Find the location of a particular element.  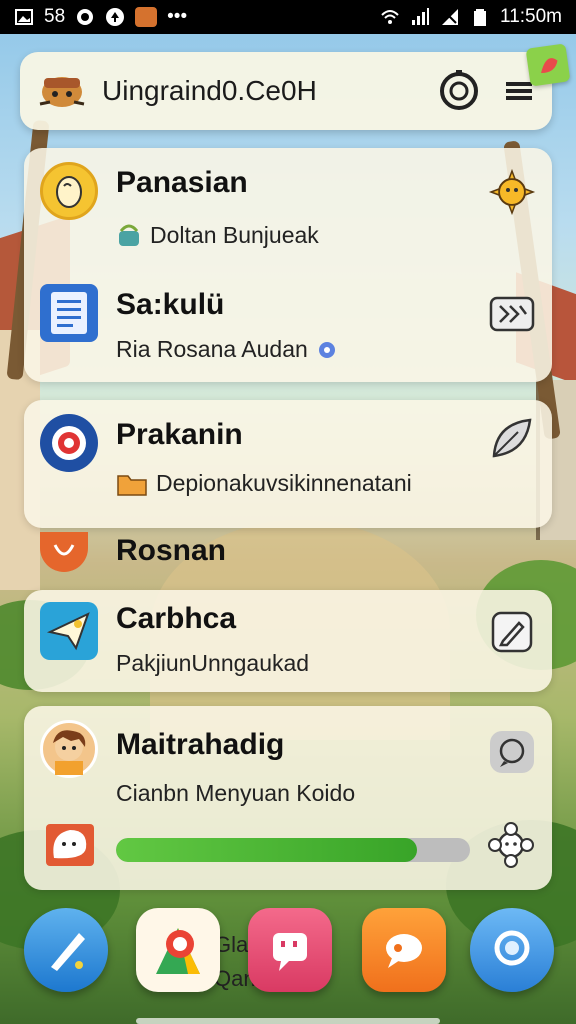

list-item: Rosnan is located at coordinates (288, 556).